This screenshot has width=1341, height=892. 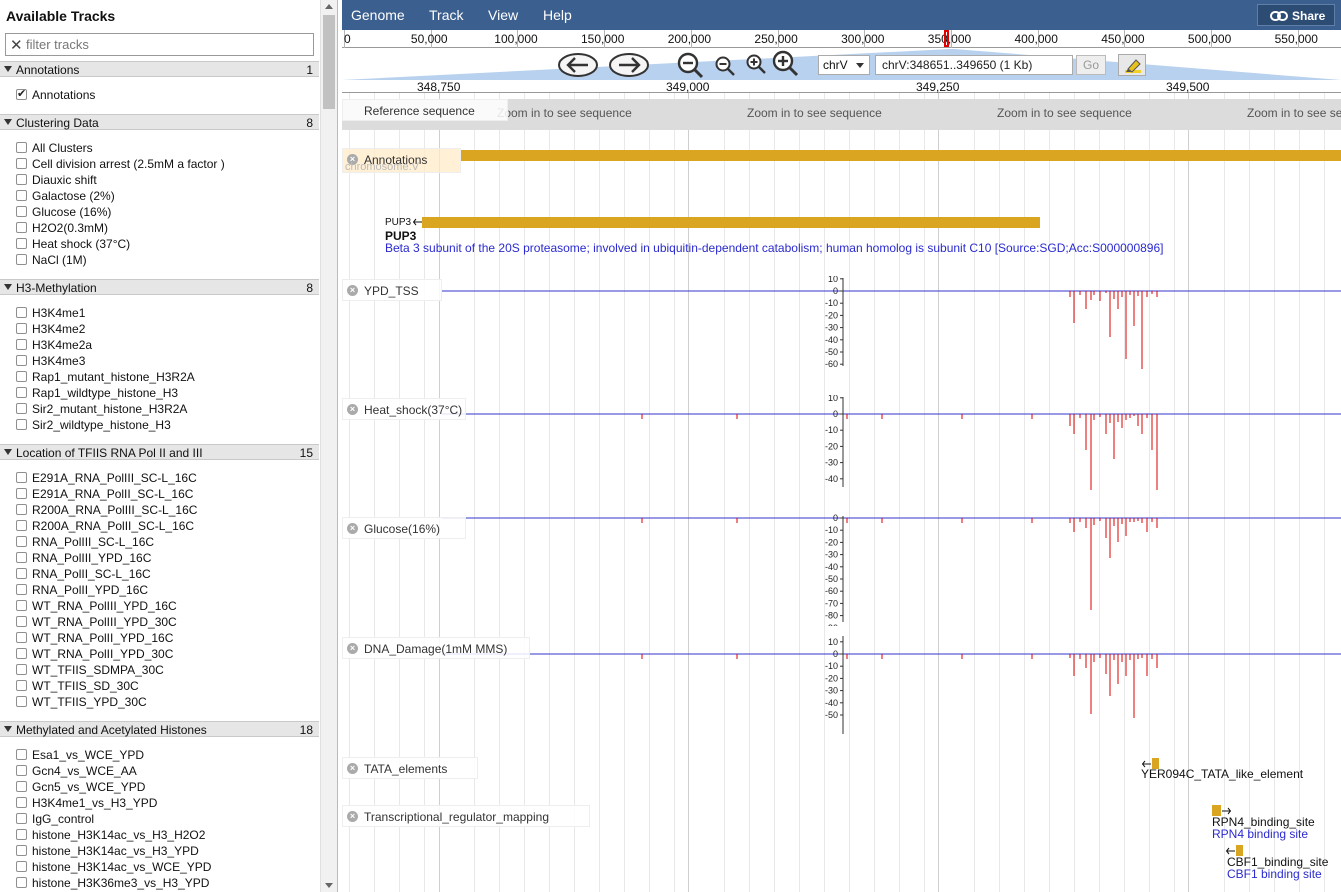 What do you see at coordinates (844, 65) in the screenshot?
I see `ref-seq-select: chrV` at bounding box center [844, 65].